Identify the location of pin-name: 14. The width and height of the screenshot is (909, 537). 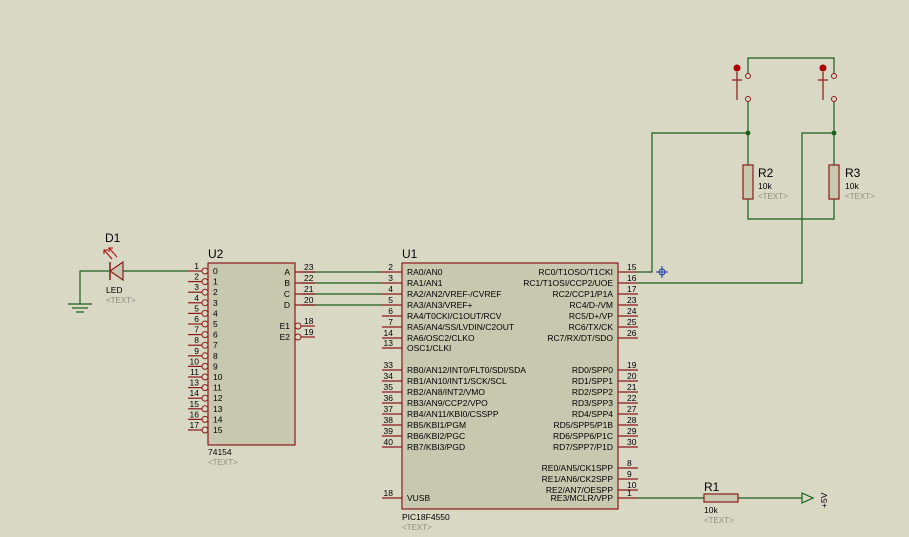
(218, 419).